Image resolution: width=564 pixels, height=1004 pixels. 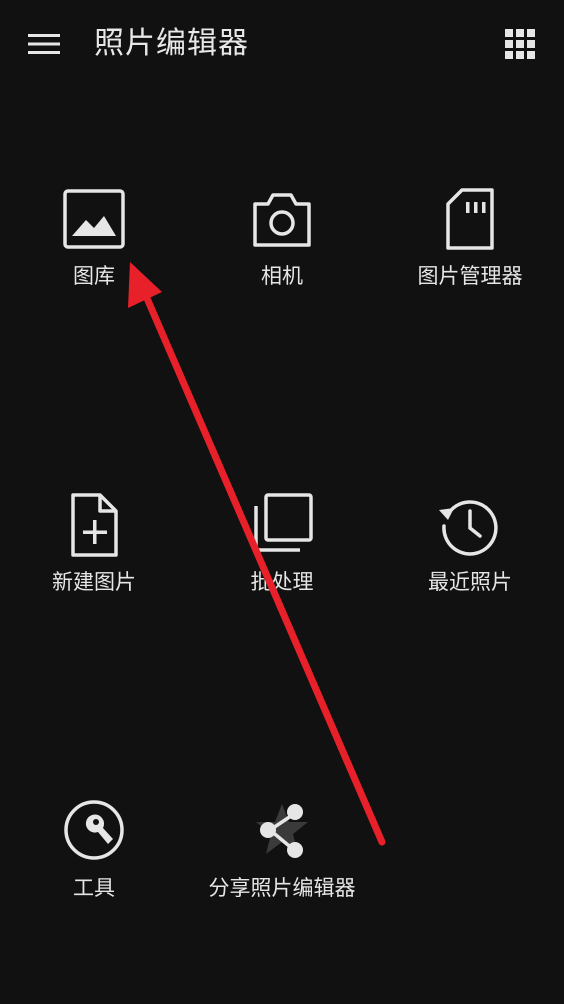 I want to click on hamburger-menu-button, so click(x=44, y=44).